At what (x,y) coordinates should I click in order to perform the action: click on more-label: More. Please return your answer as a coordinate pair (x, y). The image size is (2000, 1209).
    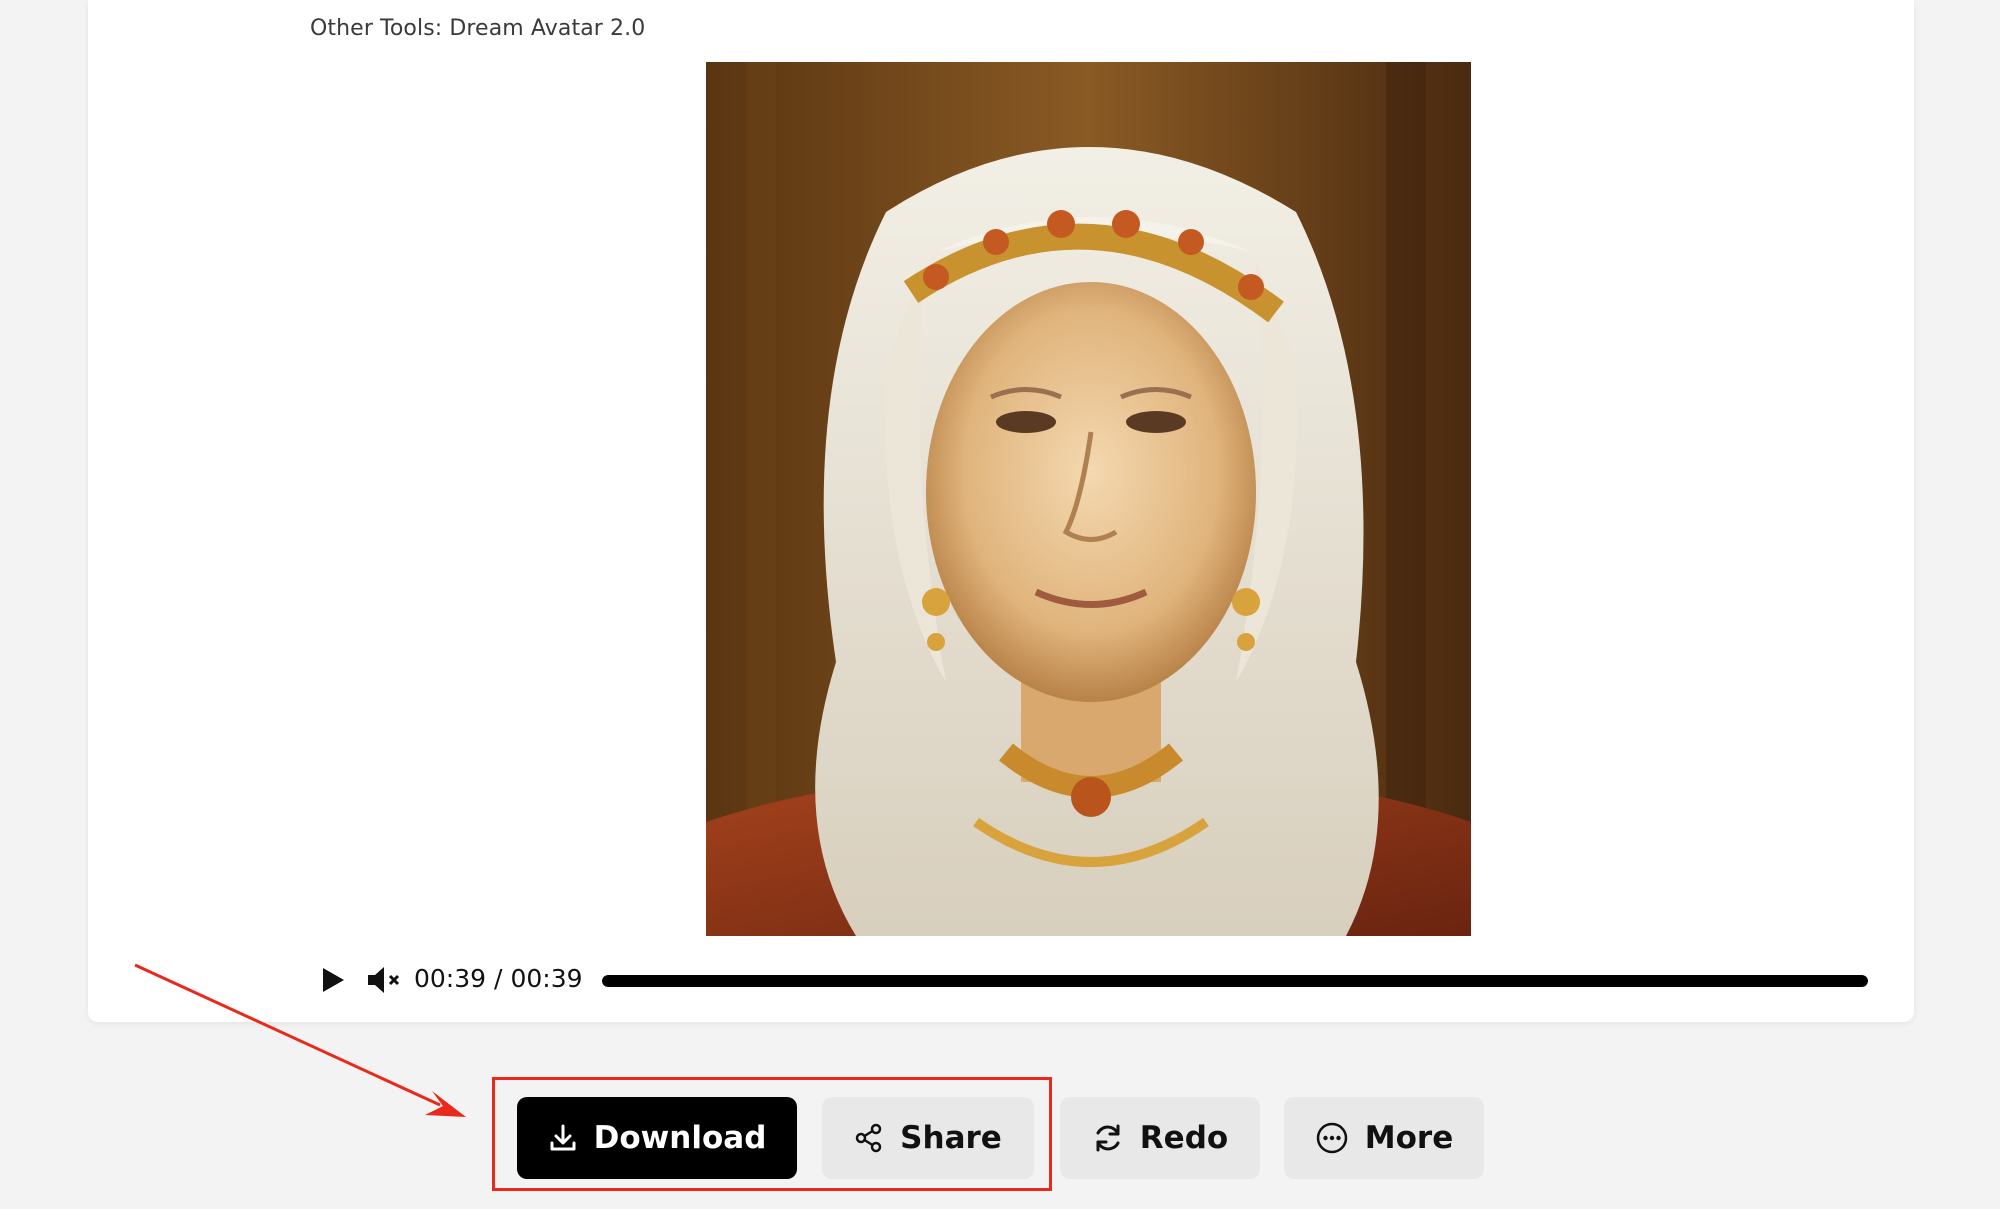
    Looking at the image, I should click on (1409, 1138).